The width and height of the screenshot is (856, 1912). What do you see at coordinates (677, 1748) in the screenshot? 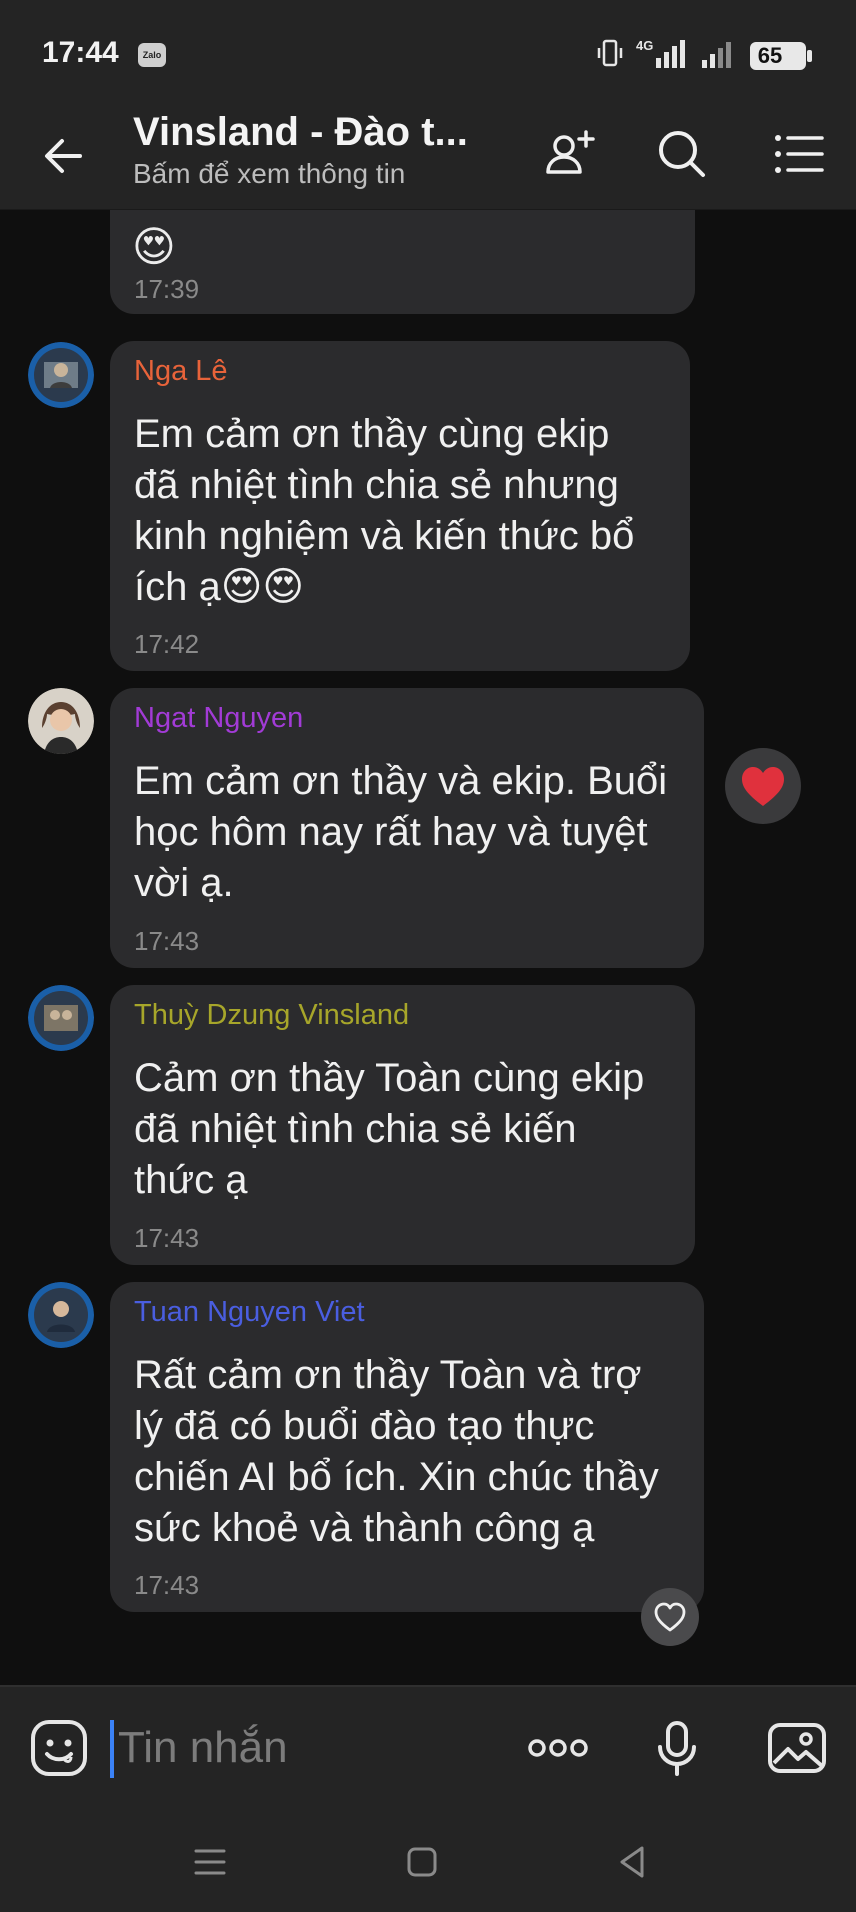
I see `microphone-icon` at bounding box center [677, 1748].